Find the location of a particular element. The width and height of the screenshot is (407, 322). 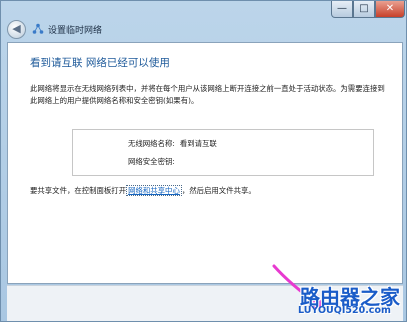

network-name-label: 无线网络名称: is located at coordinates (151, 143).